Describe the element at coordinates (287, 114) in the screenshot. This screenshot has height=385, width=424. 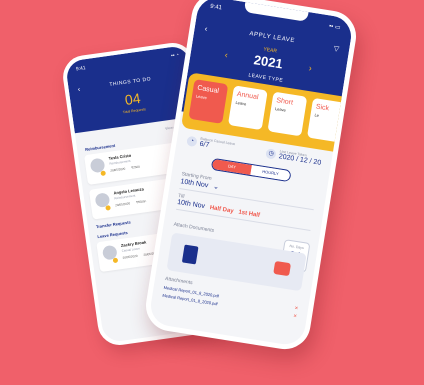
I see `leave-type-short: Short Leave` at that location.